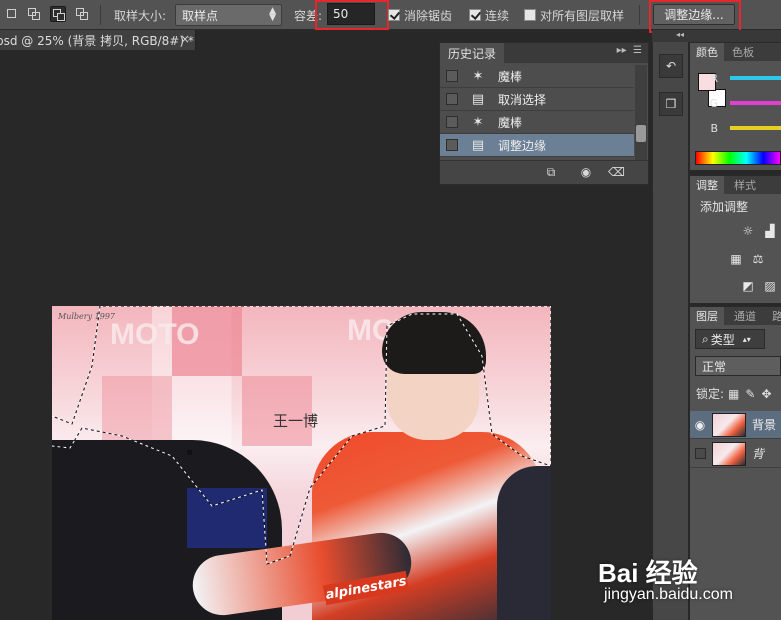 The height and width of the screenshot is (620, 781). What do you see at coordinates (746, 339) in the screenshot?
I see `select-arrows-icon: ▴▾` at bounding box center [746, 339].